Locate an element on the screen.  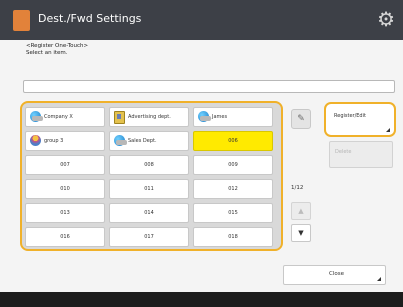
onetouch-button: 011 is located at coordinates (149, 189).